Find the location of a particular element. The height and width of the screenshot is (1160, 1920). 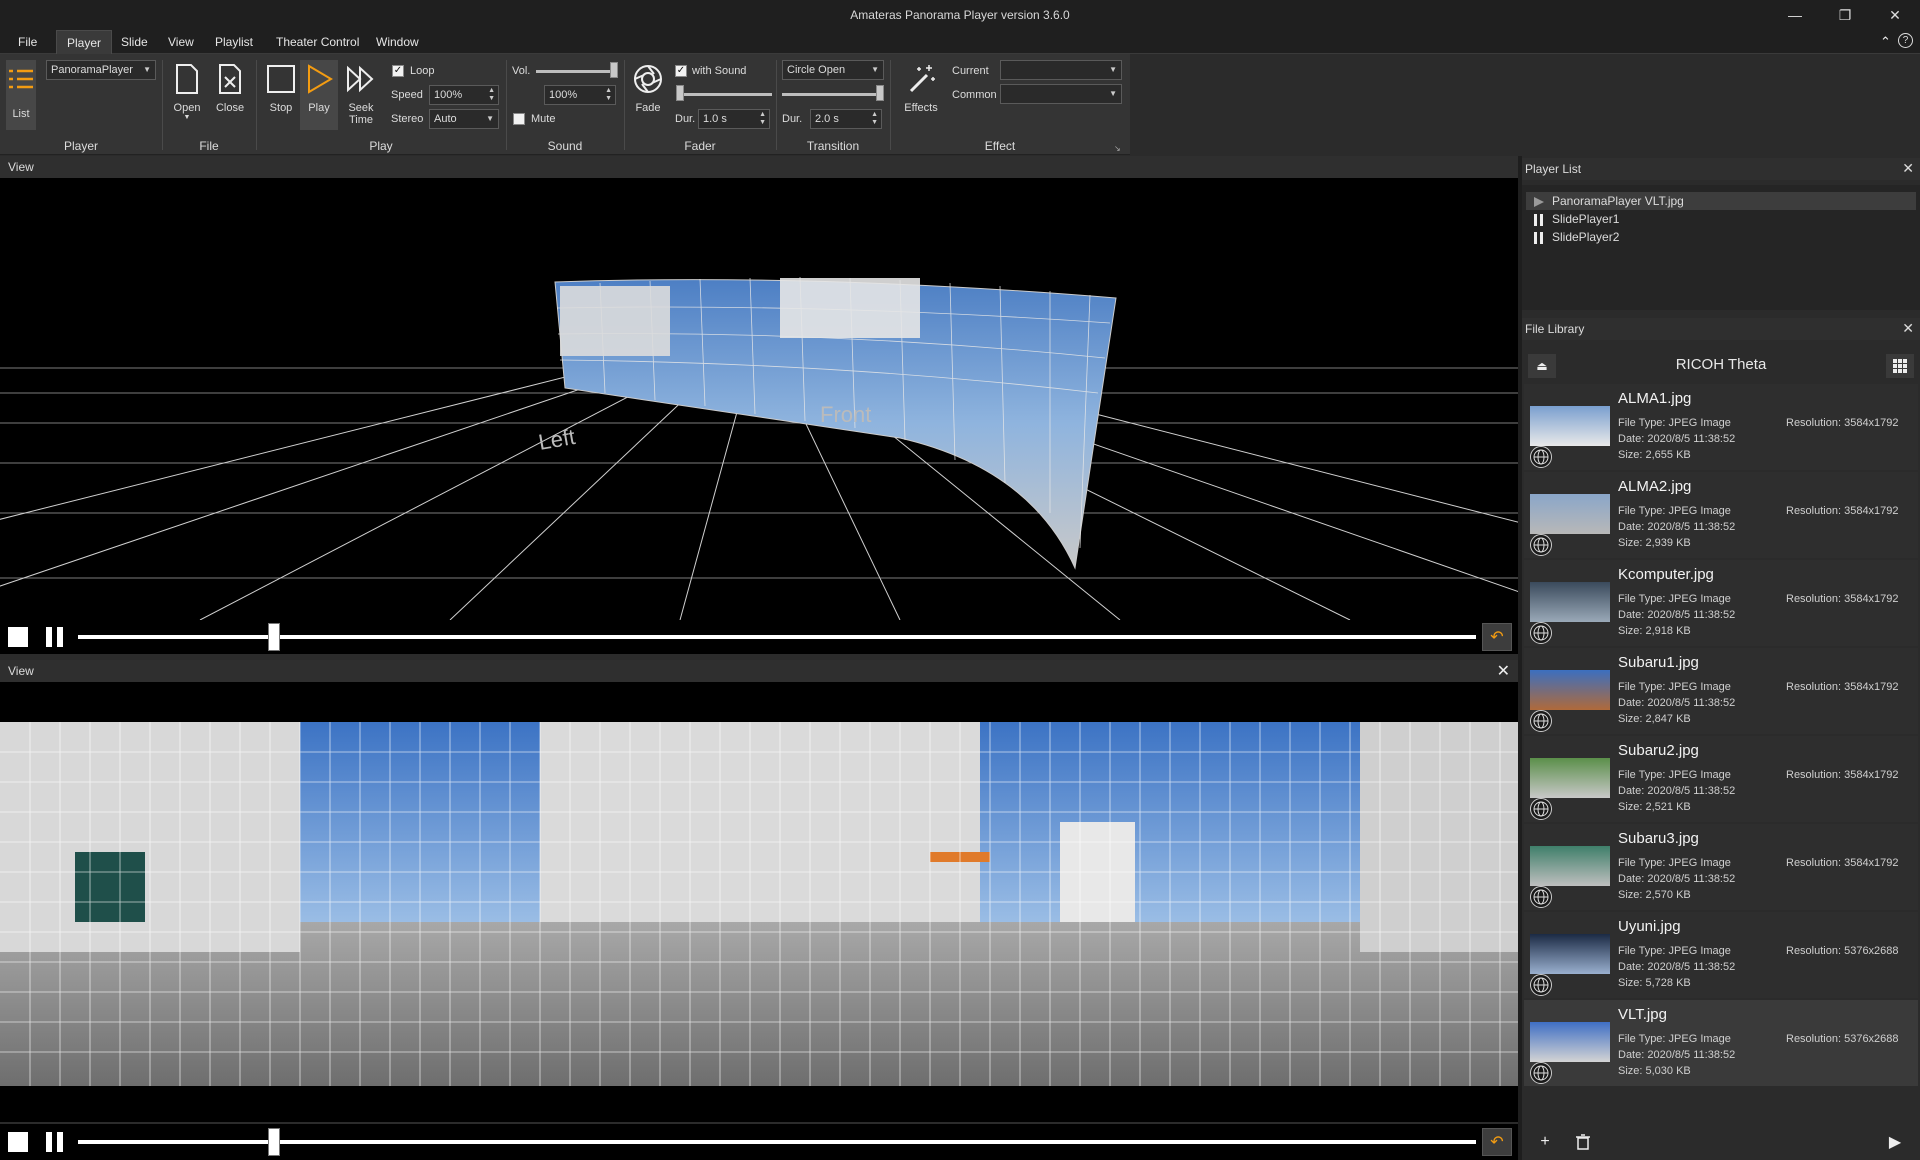

grid-icon is located at coordinates (1900, 366).